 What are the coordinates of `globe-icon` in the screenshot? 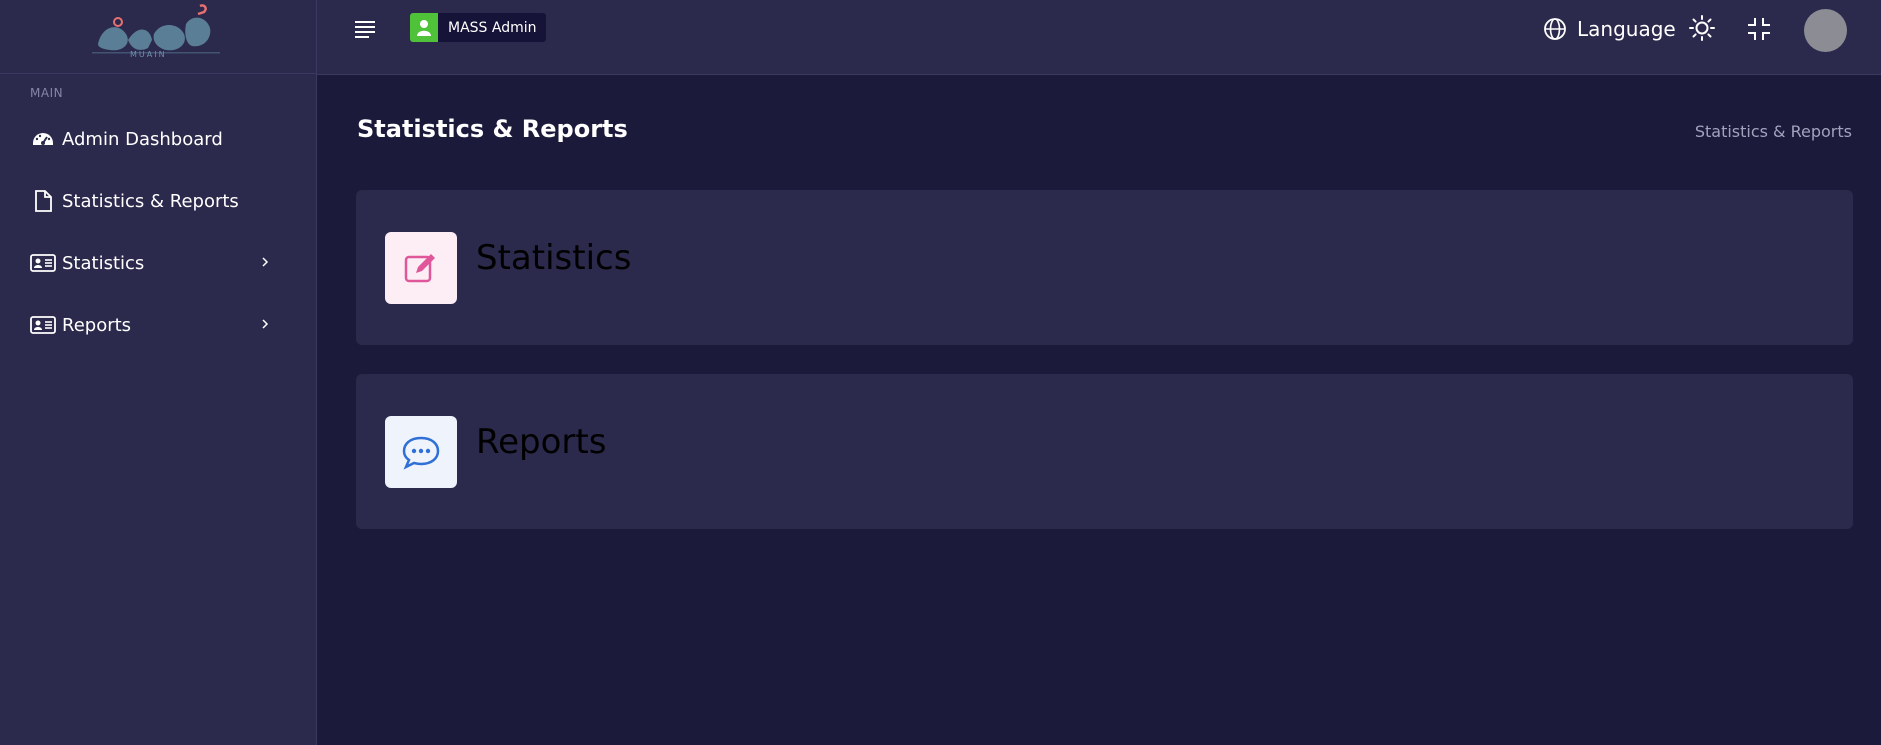 It's located at (1555, 29).